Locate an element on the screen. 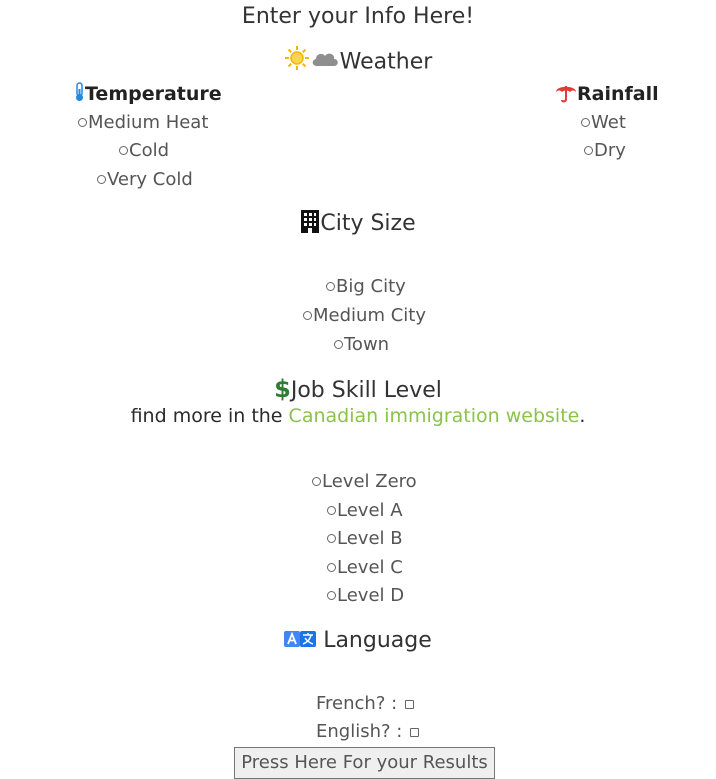  rainfall-heading: Rainfall is located at coordinates (607, 95).